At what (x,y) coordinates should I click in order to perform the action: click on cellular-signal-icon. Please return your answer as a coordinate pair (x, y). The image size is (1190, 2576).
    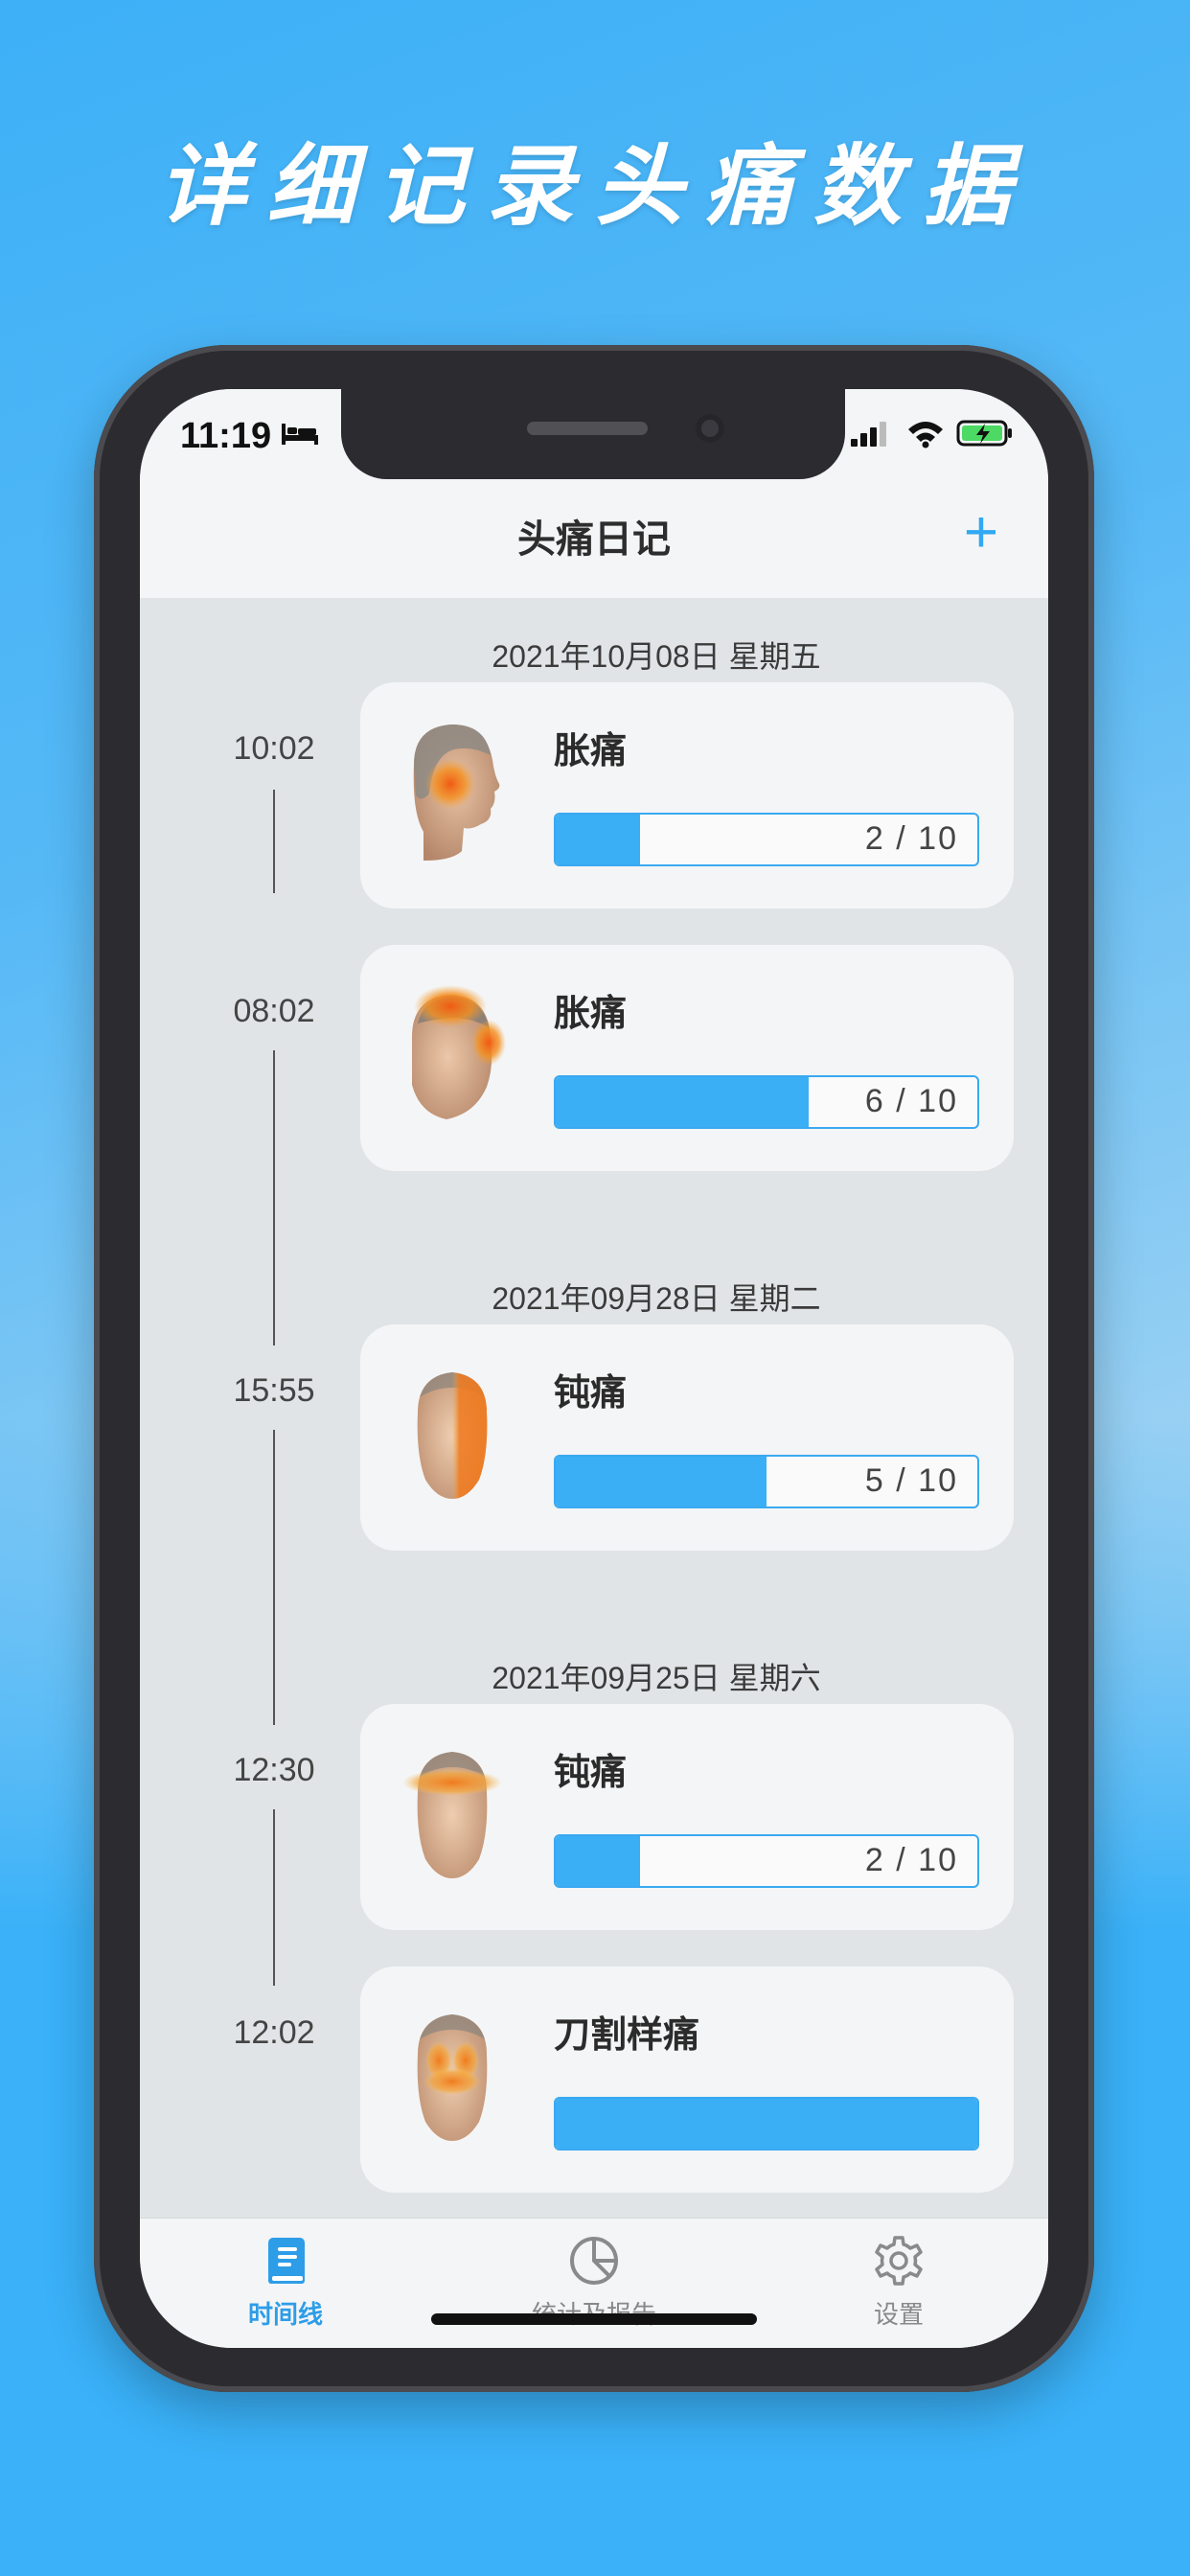
    Looking at the image, I should click on (869, 434).